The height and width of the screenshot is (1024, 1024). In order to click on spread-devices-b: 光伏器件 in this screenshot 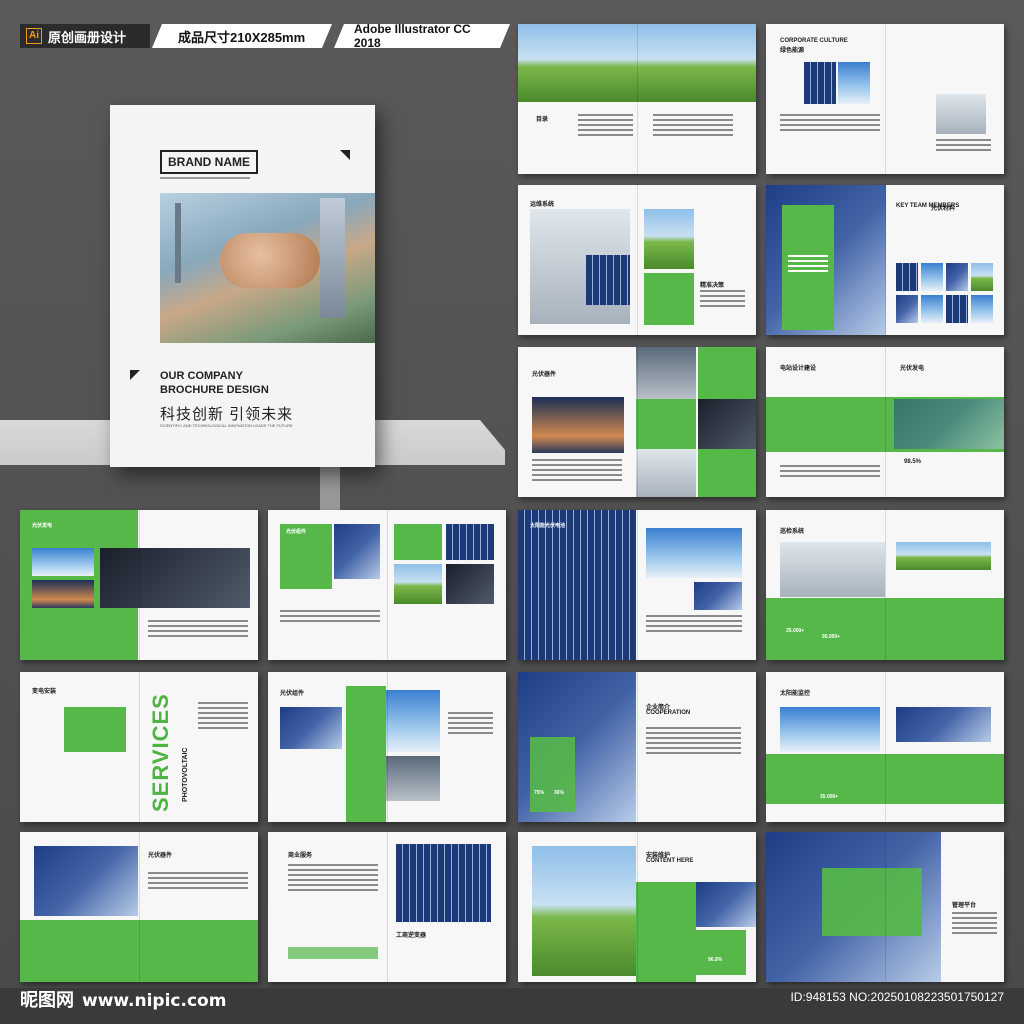, I will do `click(139, 907)`.